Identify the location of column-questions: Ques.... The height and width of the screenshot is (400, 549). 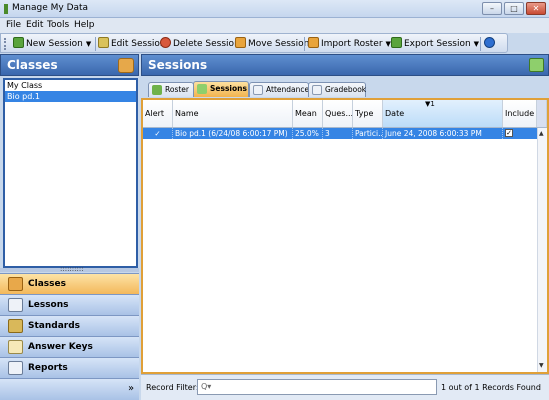
(338, 113).